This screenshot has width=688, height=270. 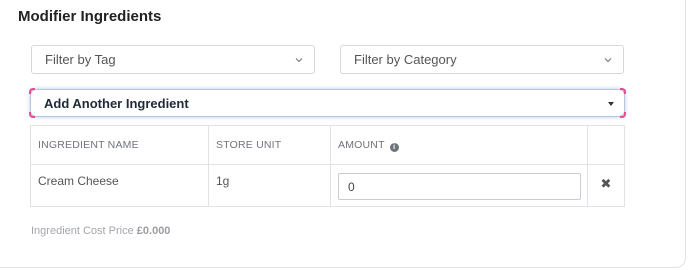 What do you see at coordinates (269, 185) in the screenshot?
I see `store-unit-cell: 1g` at bounding box center [269, 185].